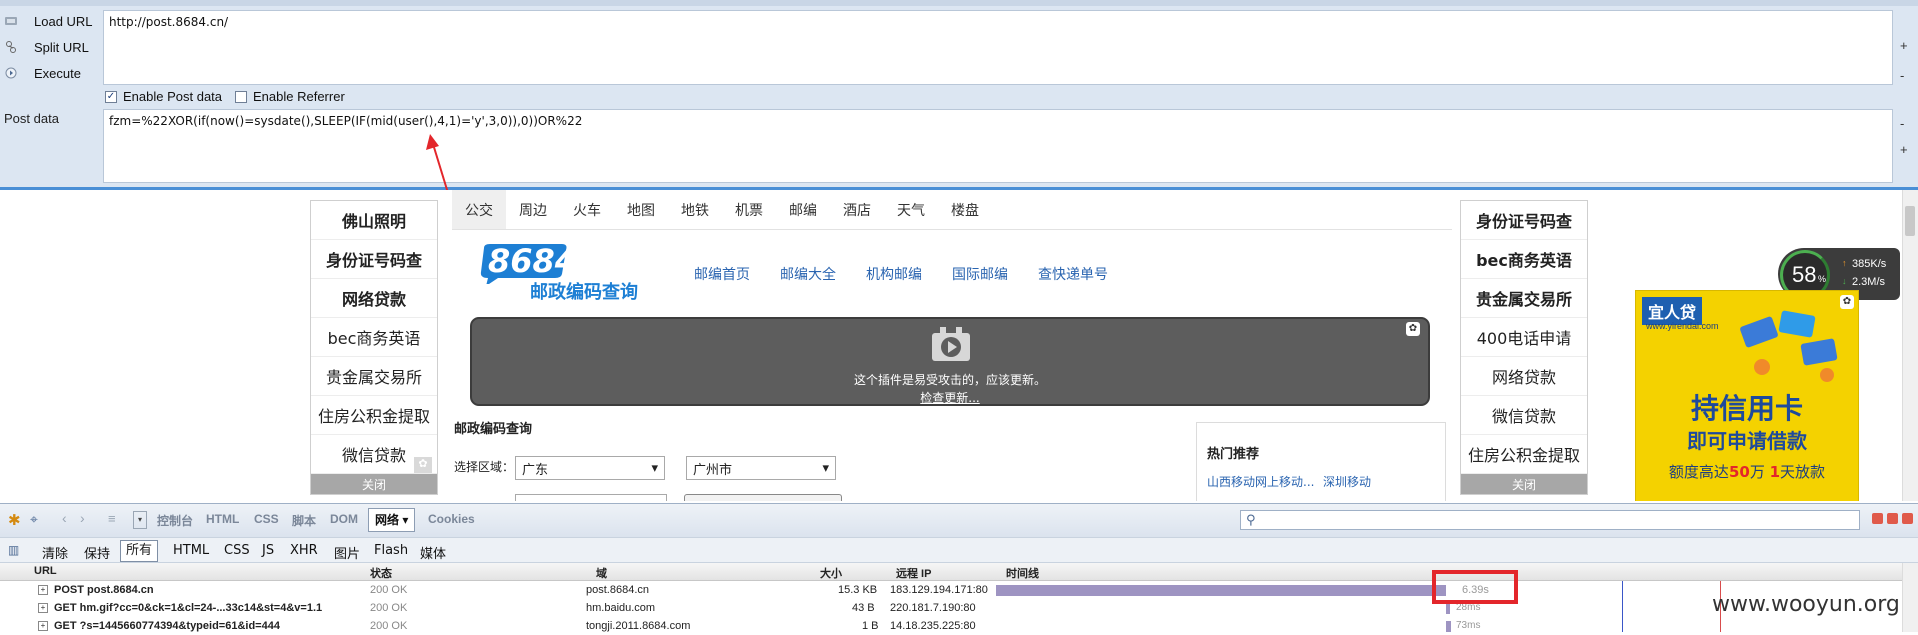 Image resolution: width=1918 pixels, height=635 pixels. I want to click on left-ad-item: 身份证号码查, so click(374, 259).